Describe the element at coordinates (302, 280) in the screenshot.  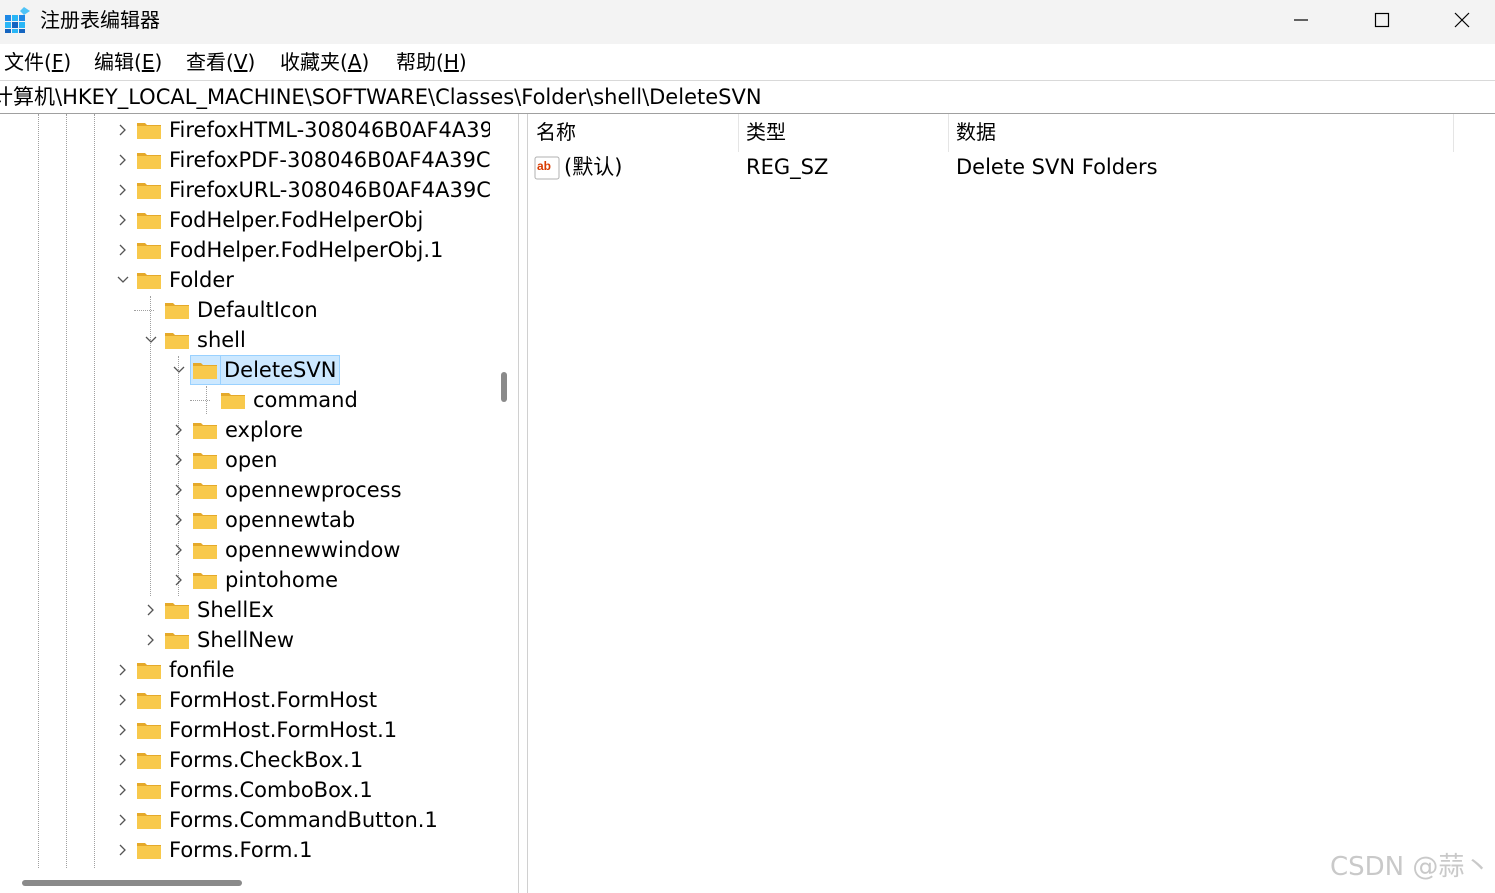
I see `tree-item: Folder` at that location.